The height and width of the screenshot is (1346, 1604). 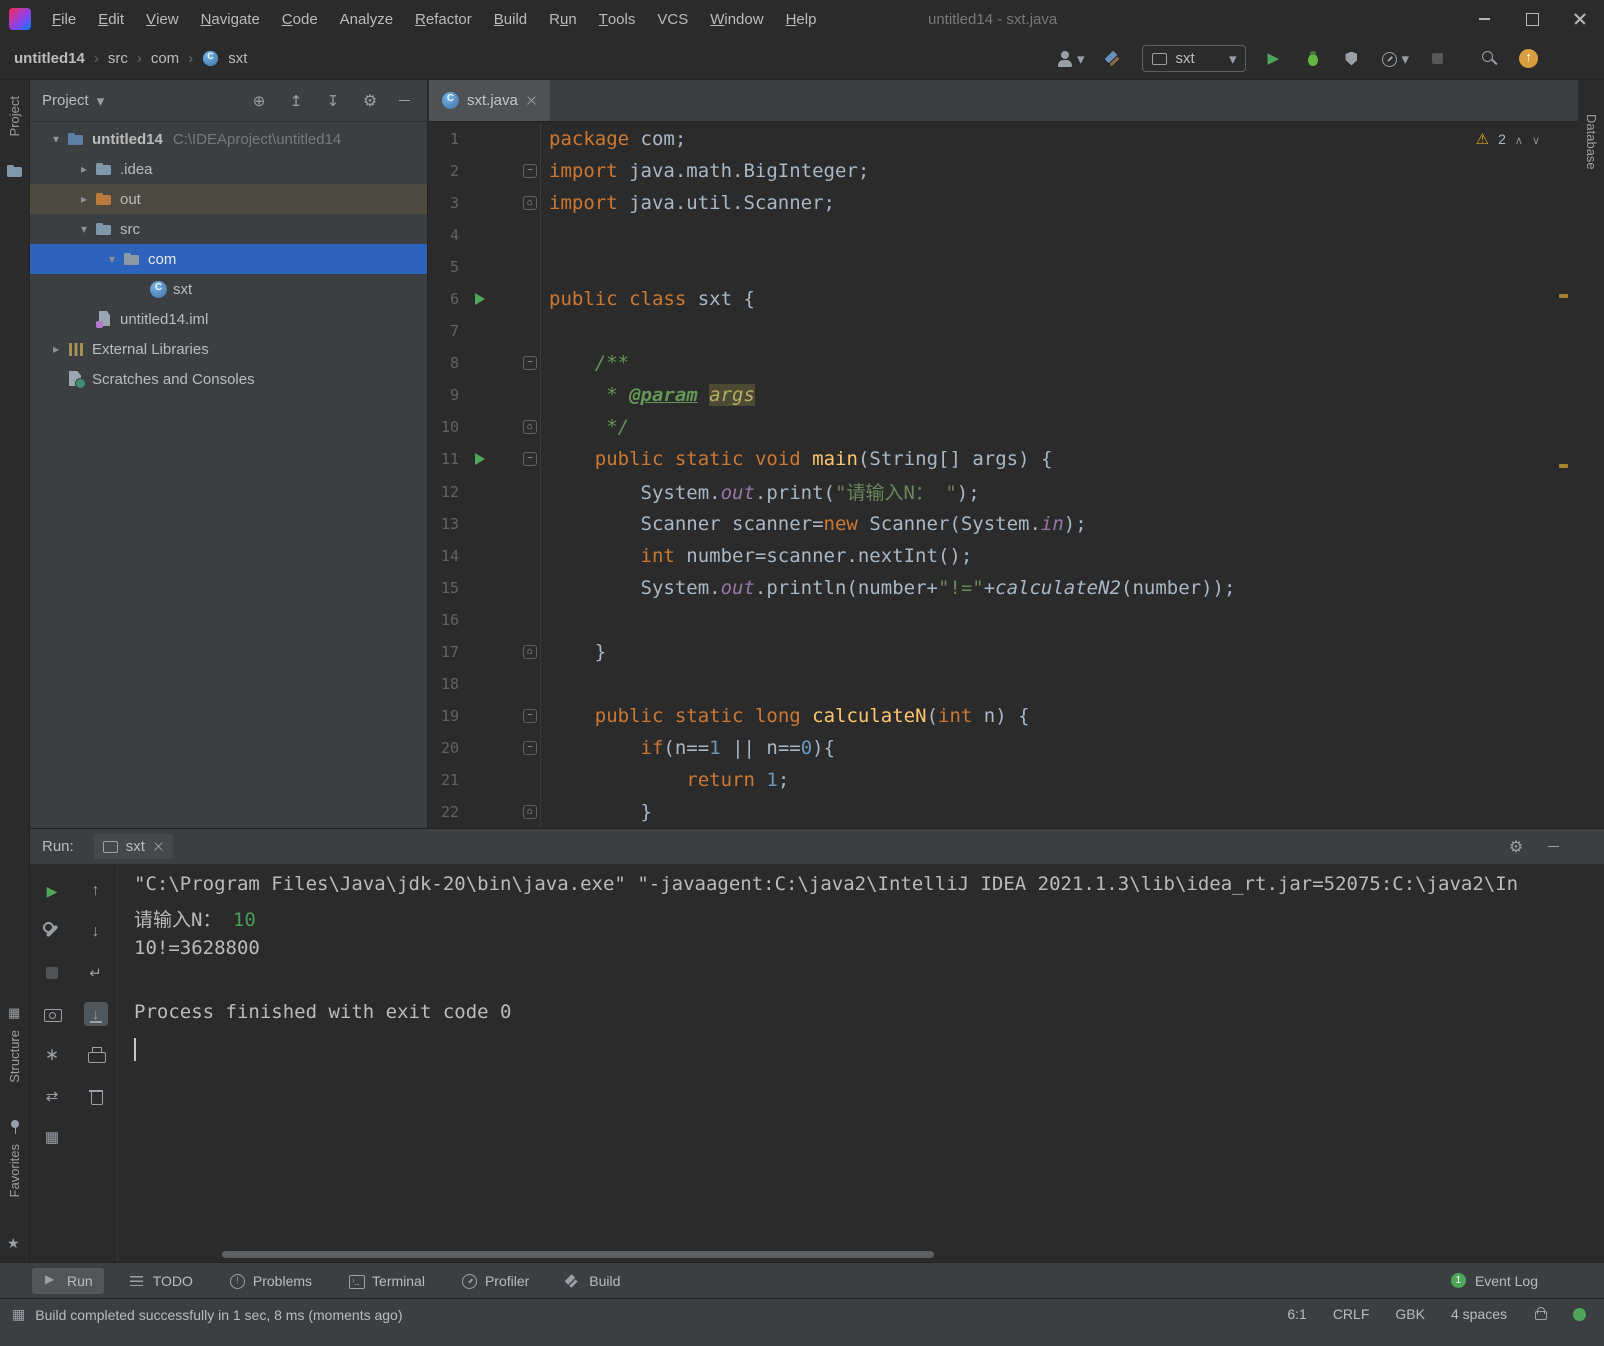 I want to click on breadcrumb-item: untitled14, so click(x=49, y=58).